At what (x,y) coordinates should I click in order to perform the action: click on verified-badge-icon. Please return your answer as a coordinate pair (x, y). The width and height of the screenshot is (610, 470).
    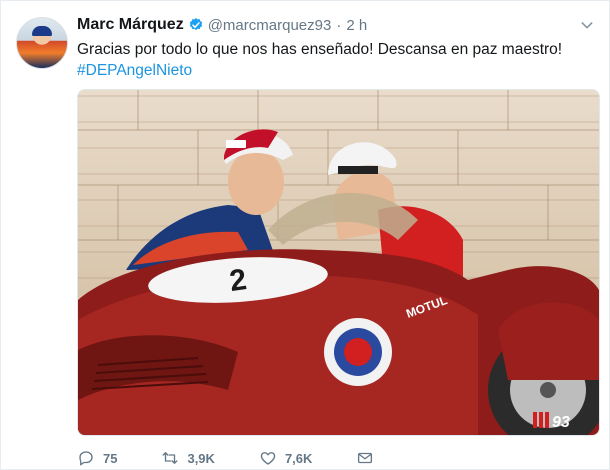
    Looking at the image, I should click on (195, 24).